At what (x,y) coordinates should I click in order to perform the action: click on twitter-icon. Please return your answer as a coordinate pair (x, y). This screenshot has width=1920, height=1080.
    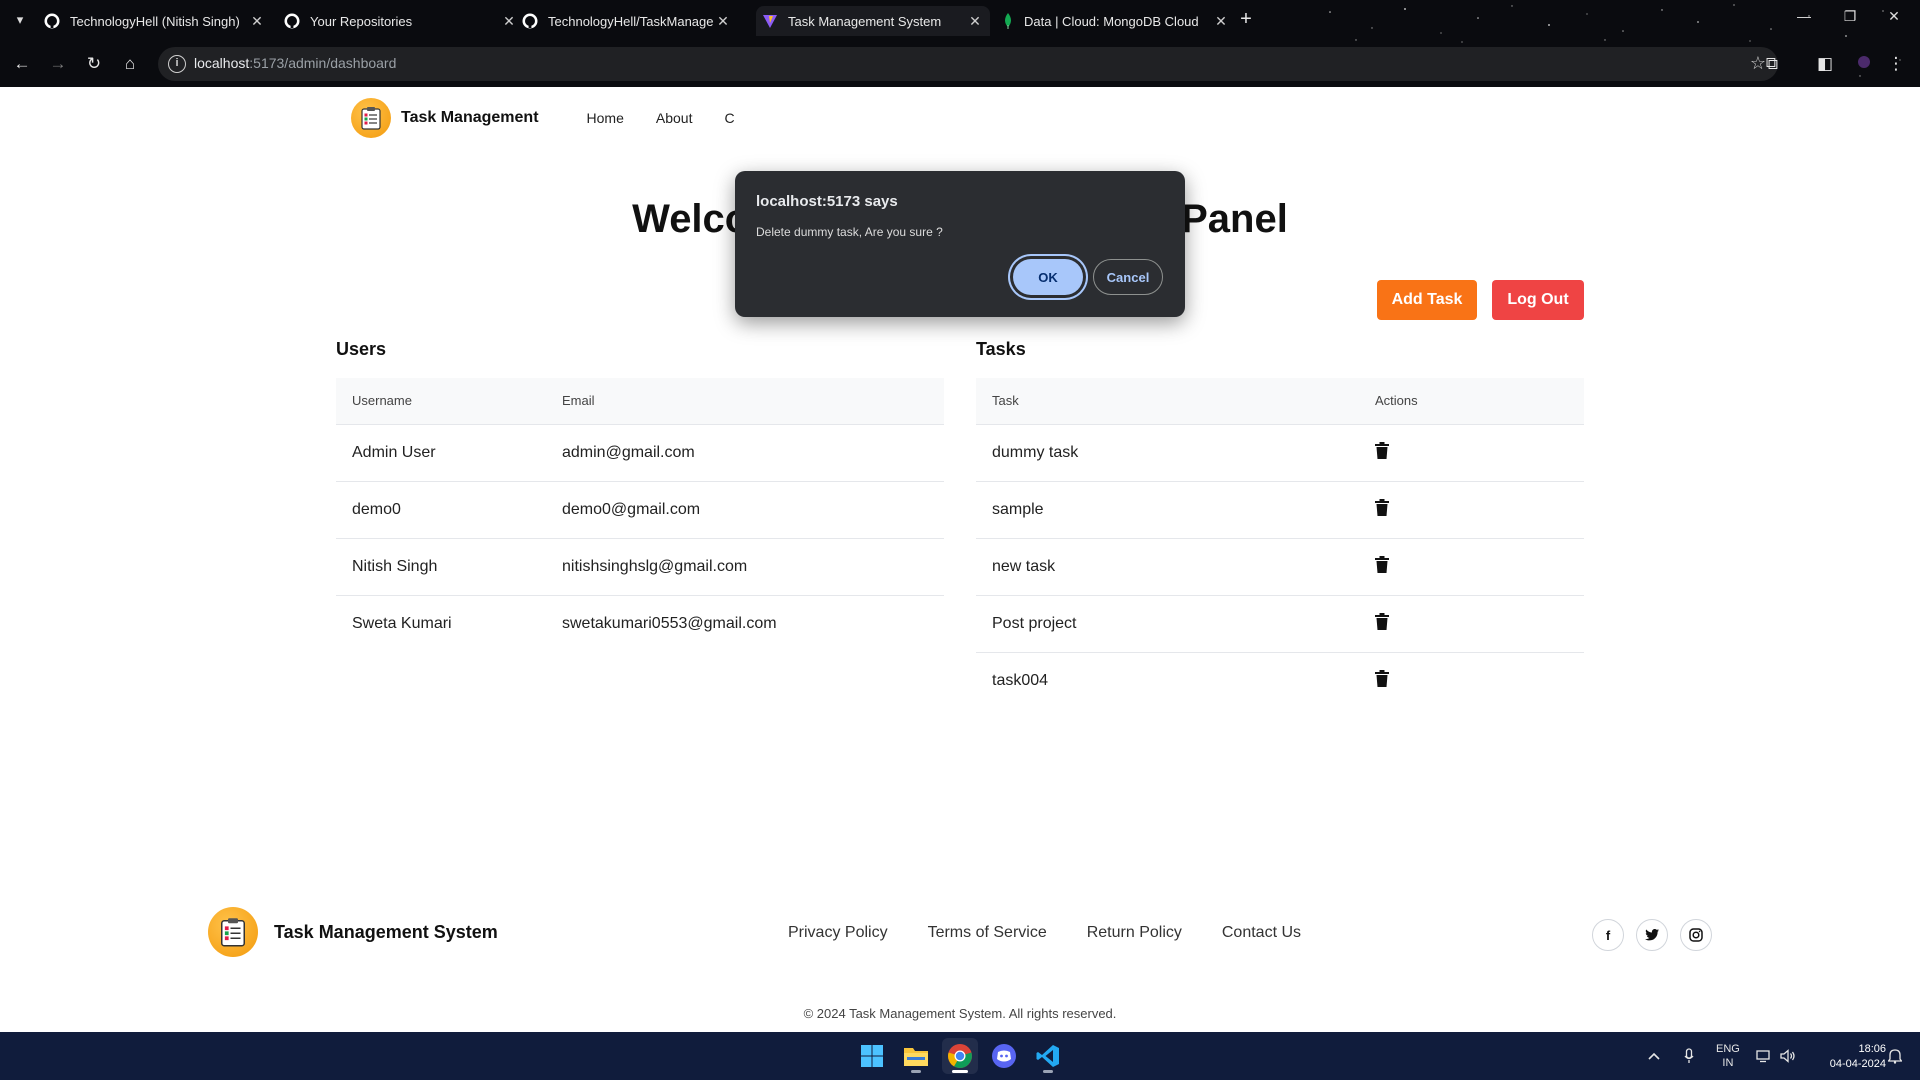
    Looking at the image, I should click on (1652, 935).